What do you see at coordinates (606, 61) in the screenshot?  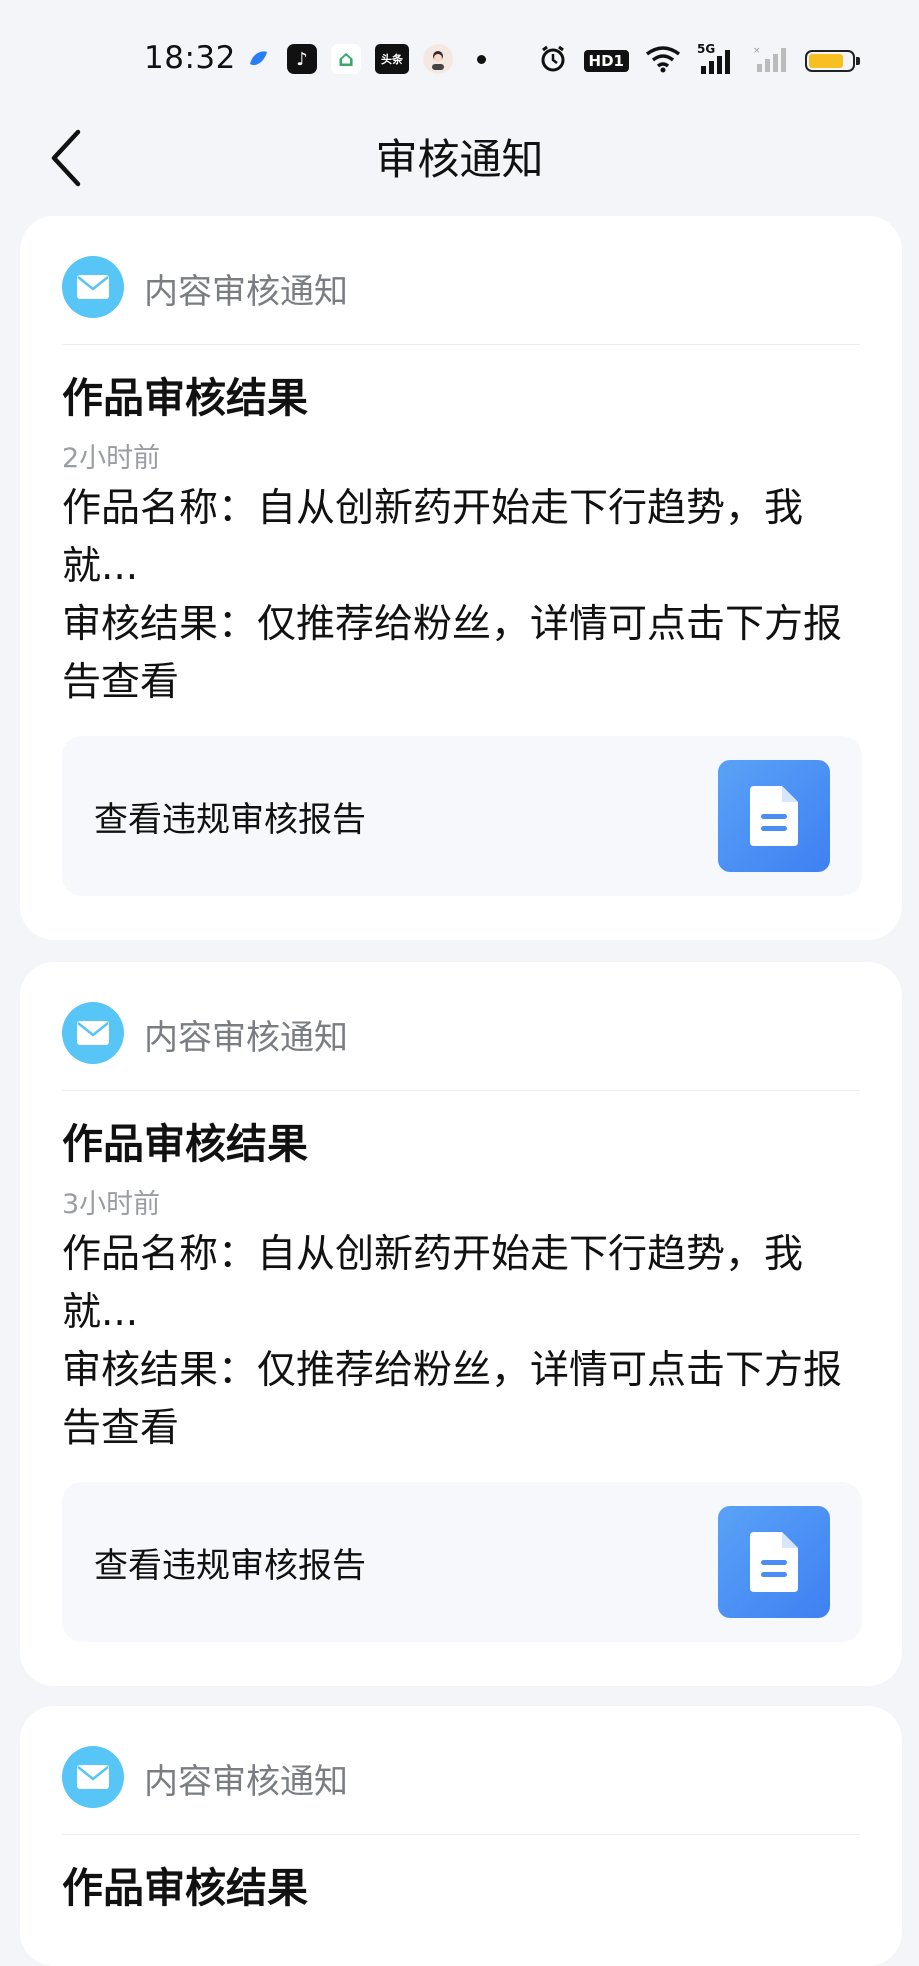 I see `hd-voice-badge: HD1` at bounding box center [606, 61].